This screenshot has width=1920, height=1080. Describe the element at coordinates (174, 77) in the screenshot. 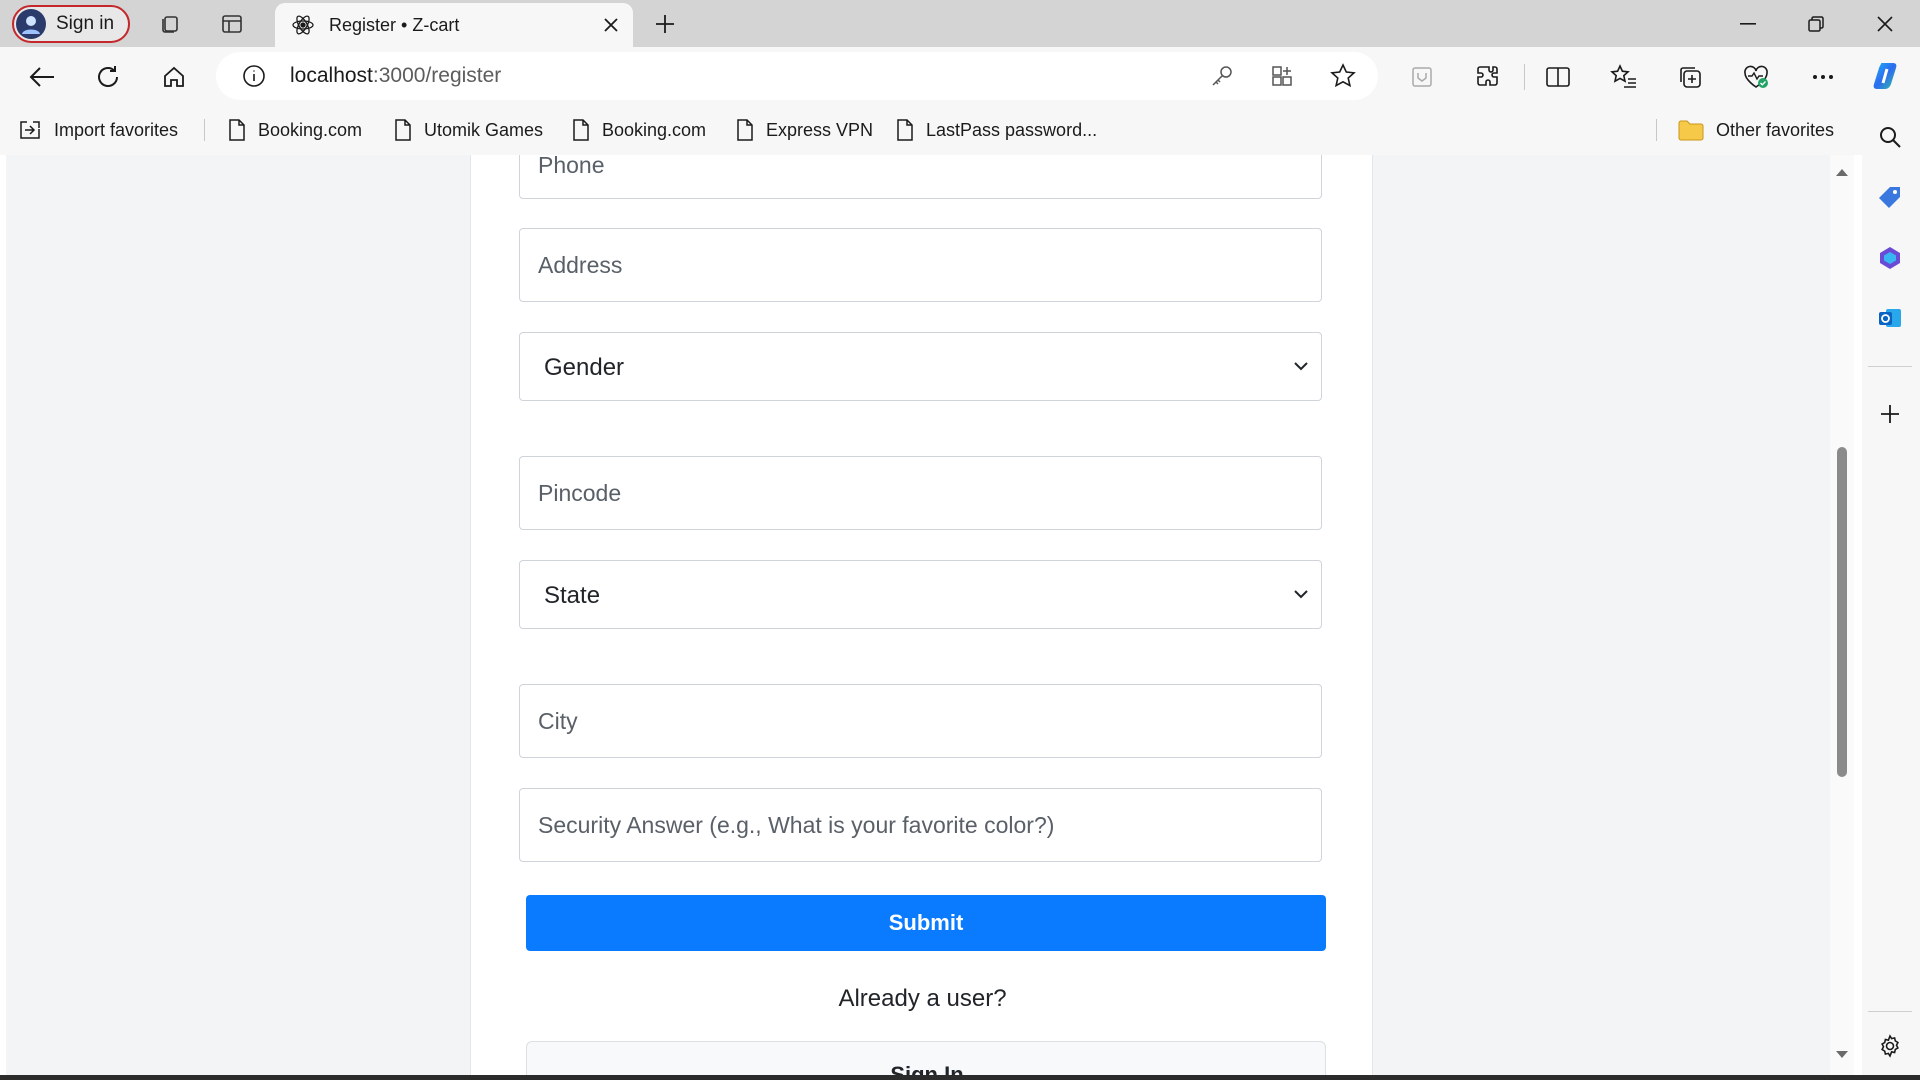

I see `home-icon` at that location.